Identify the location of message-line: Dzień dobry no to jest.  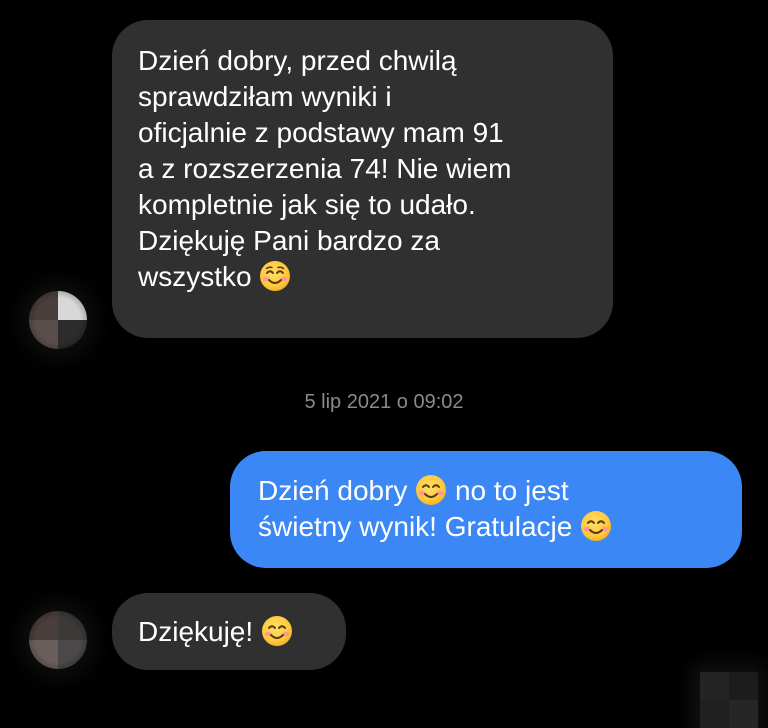
(487, 491).